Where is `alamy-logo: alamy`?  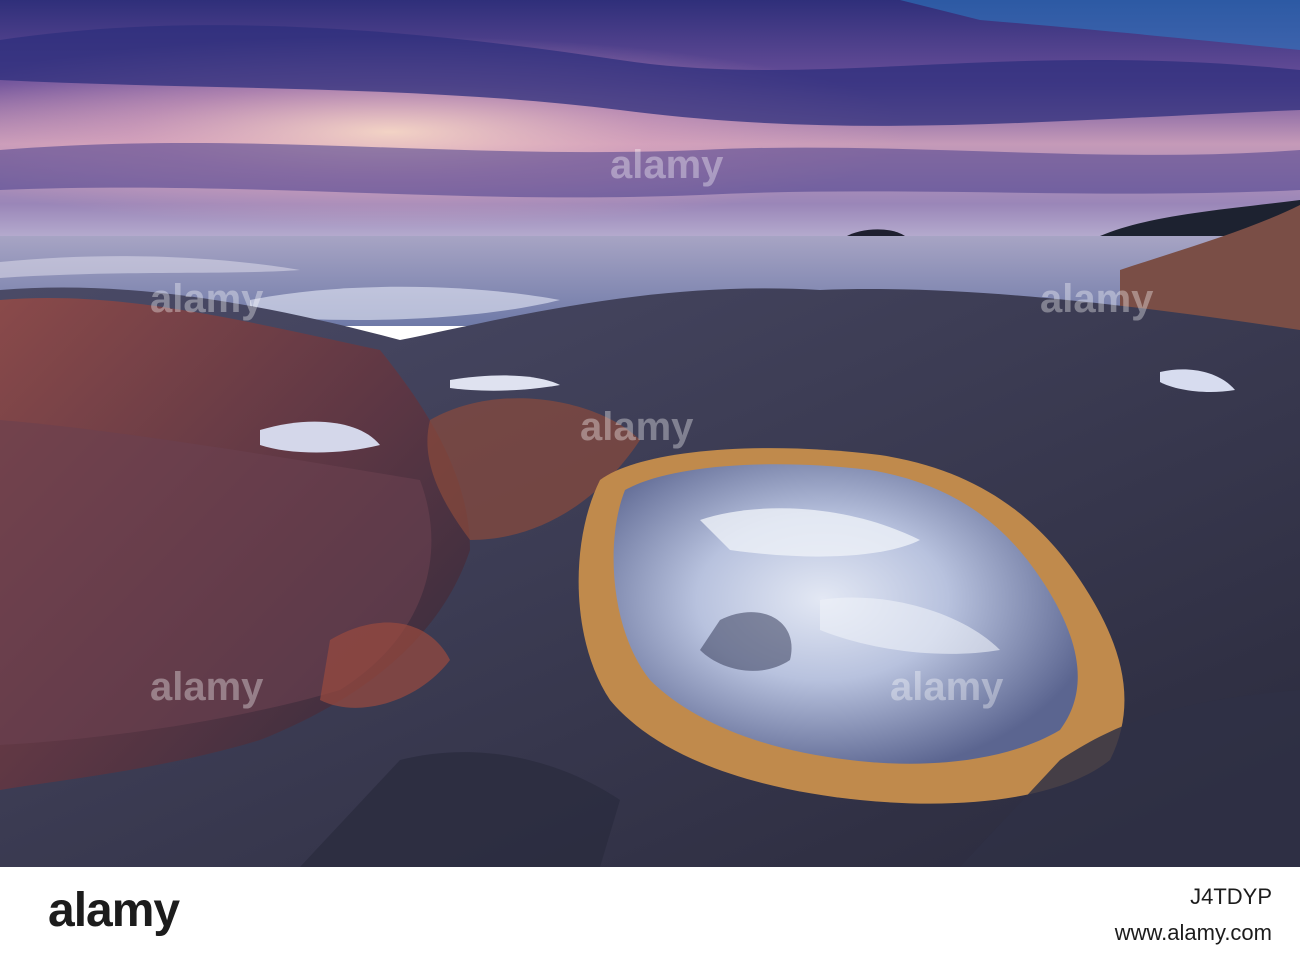 alamy-logo: alamy is located at coordinates (114, 910).